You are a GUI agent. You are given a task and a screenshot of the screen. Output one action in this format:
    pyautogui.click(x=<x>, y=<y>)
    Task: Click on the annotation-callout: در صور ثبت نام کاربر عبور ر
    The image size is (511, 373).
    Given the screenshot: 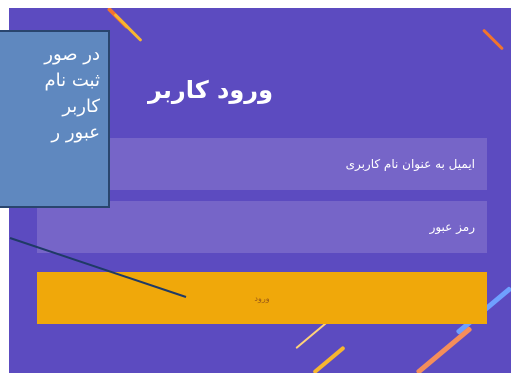 What is the action you would take?
    pyautogui.click(x=55, y=119)
    